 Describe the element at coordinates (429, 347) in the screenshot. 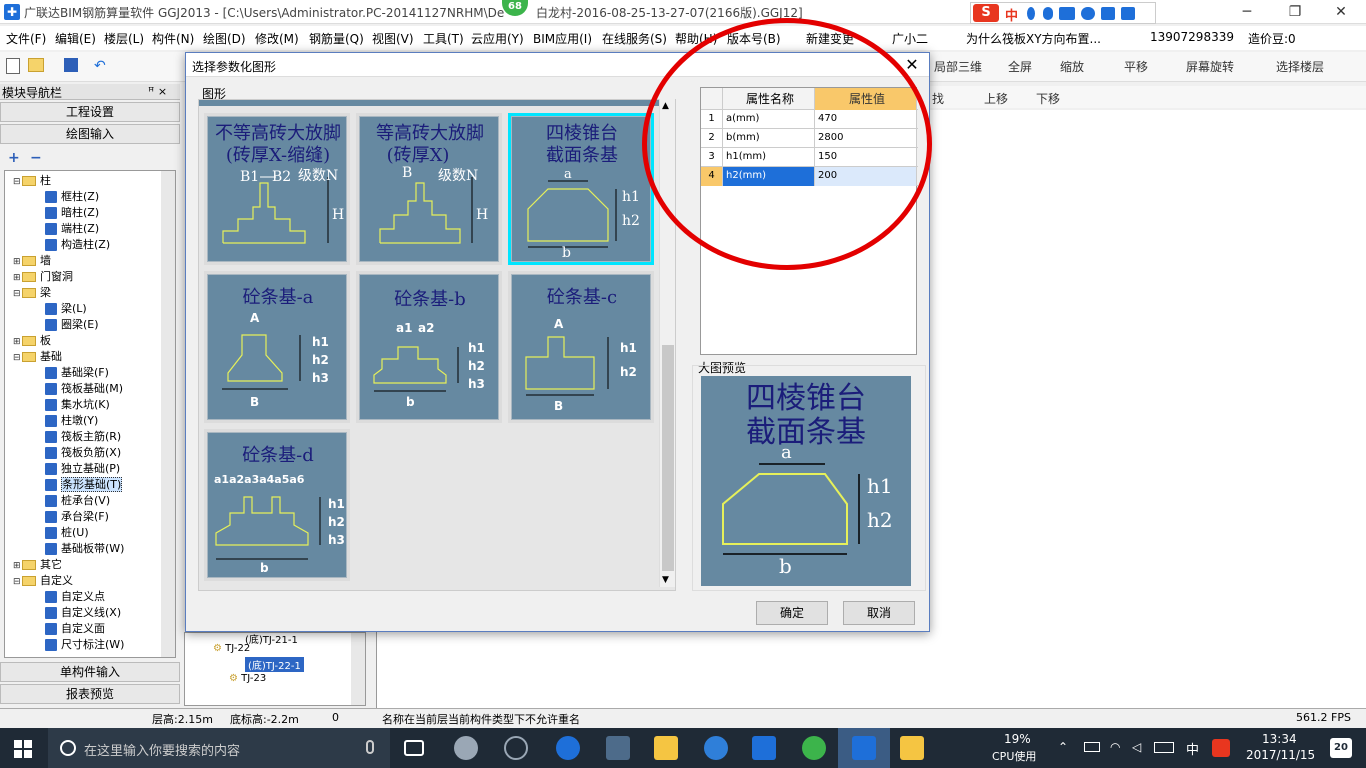

I see `shape-card-concrete-b: 砼条基-b a1 a2 h1 h2 h3 b` at that location.